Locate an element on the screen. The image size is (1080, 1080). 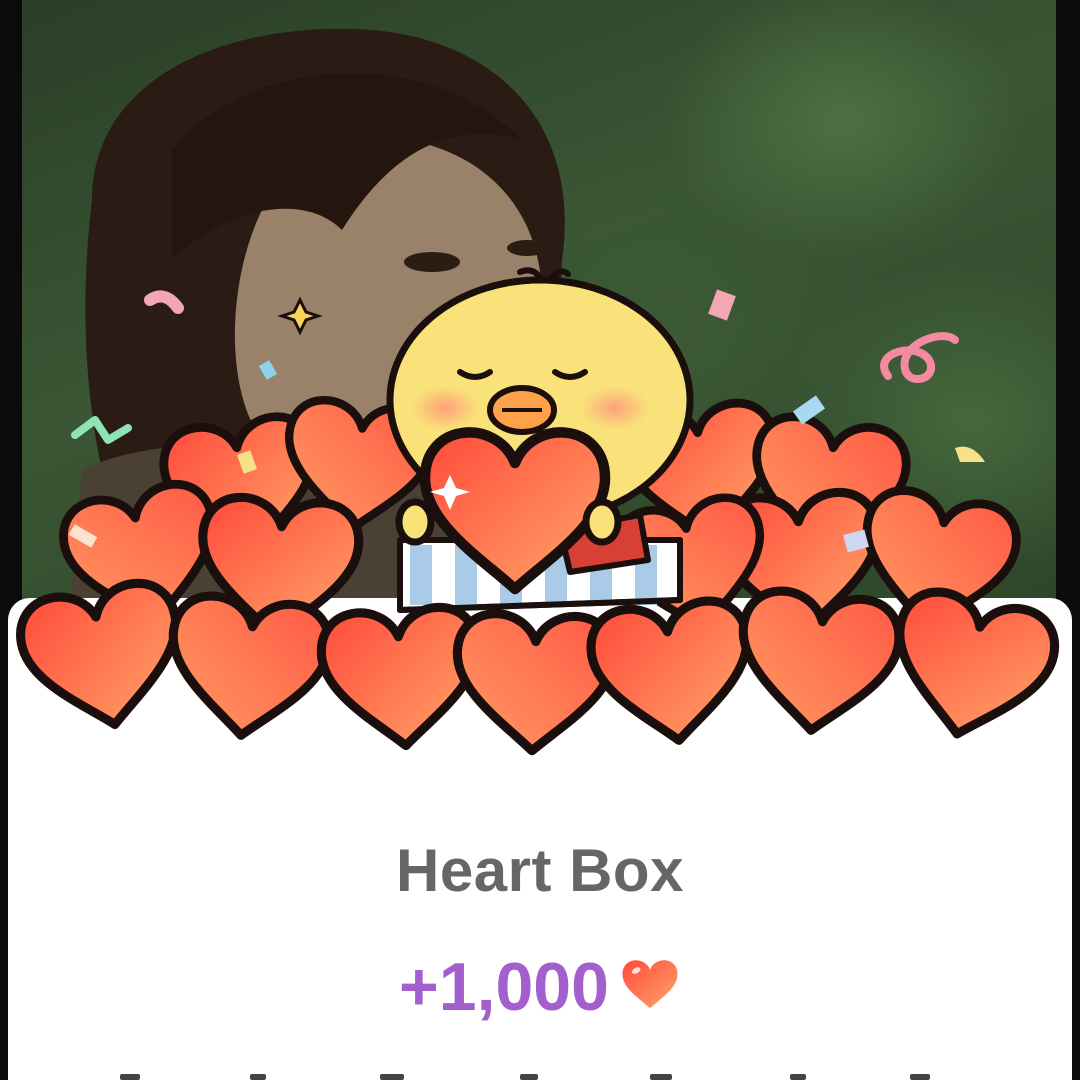
reward-amount-row: +1,000 is located at coordinates (540, 987).